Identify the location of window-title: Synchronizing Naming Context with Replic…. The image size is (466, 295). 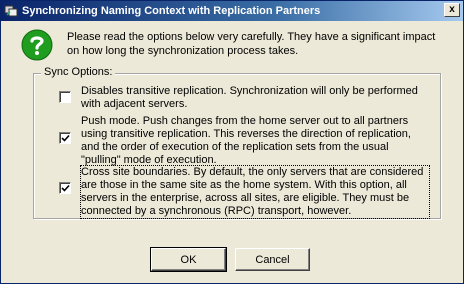
(171, 11).